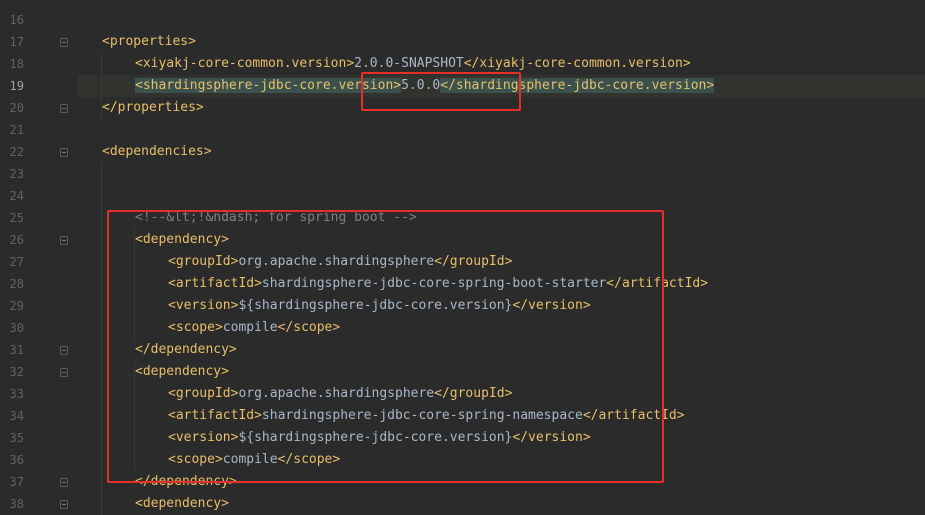 This screenshot has height=515, width=925. Describe the element at coordinates (16, 152) in the screenshot. I see `line-number: 22` at that location.